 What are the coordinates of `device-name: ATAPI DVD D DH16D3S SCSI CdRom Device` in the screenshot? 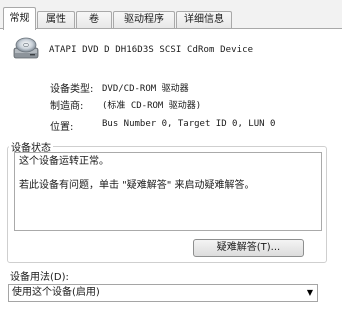 It's located at (151, 50).